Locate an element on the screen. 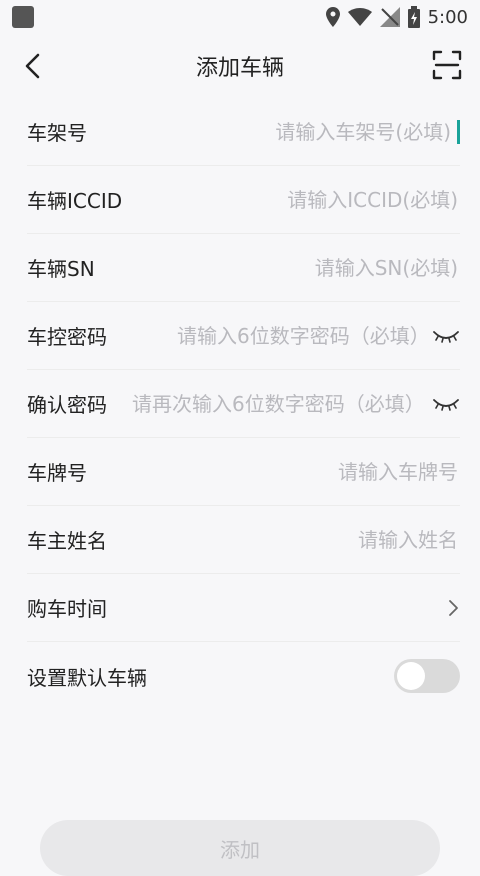 This screenshot has height=876, width=480. owner-name-field is located at coordinates (388, 539).